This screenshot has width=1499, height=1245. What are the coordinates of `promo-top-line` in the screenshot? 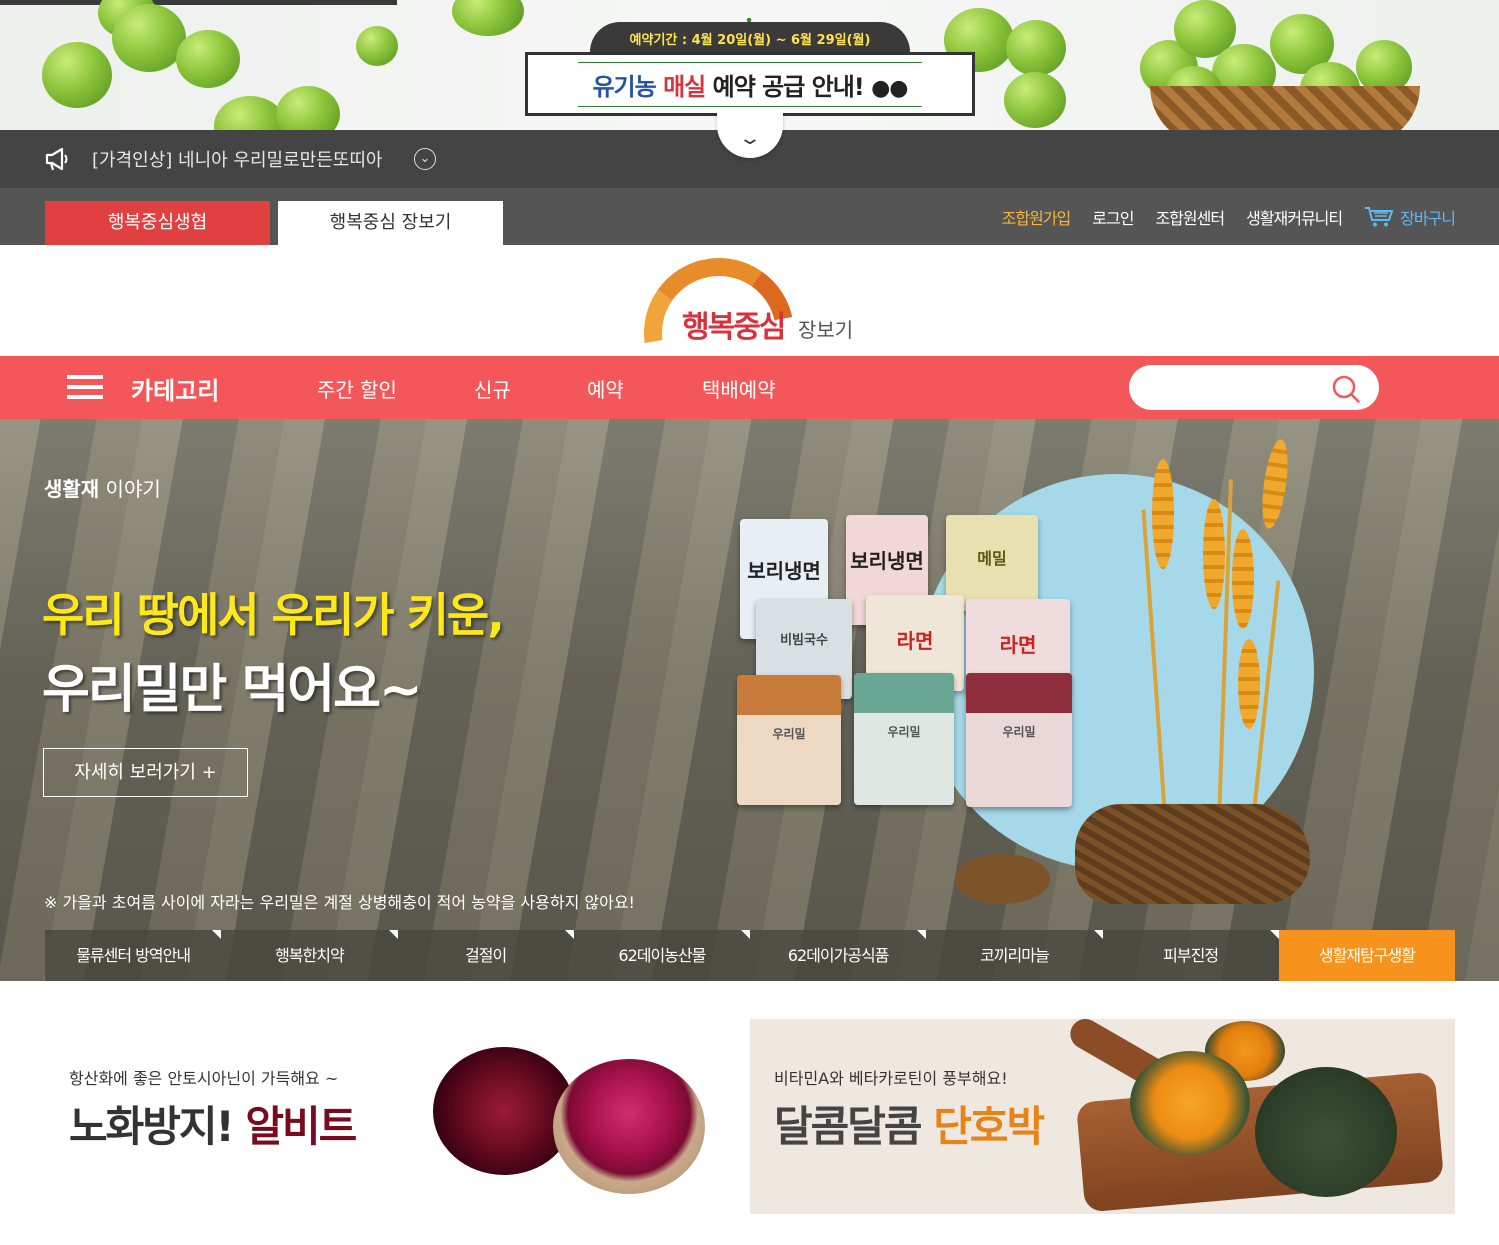 It's located at (198, 2).